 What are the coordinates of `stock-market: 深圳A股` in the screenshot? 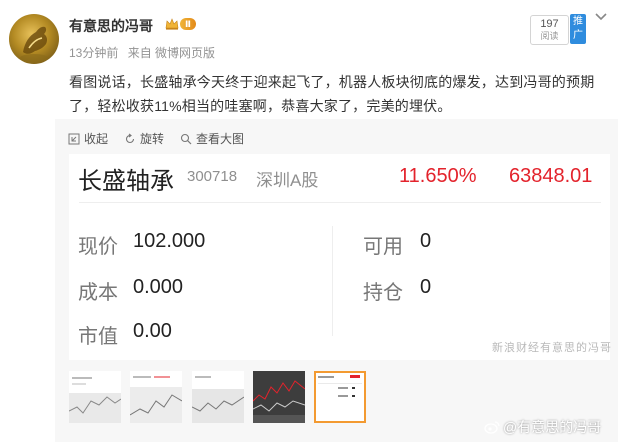 It's located at (287, 180).